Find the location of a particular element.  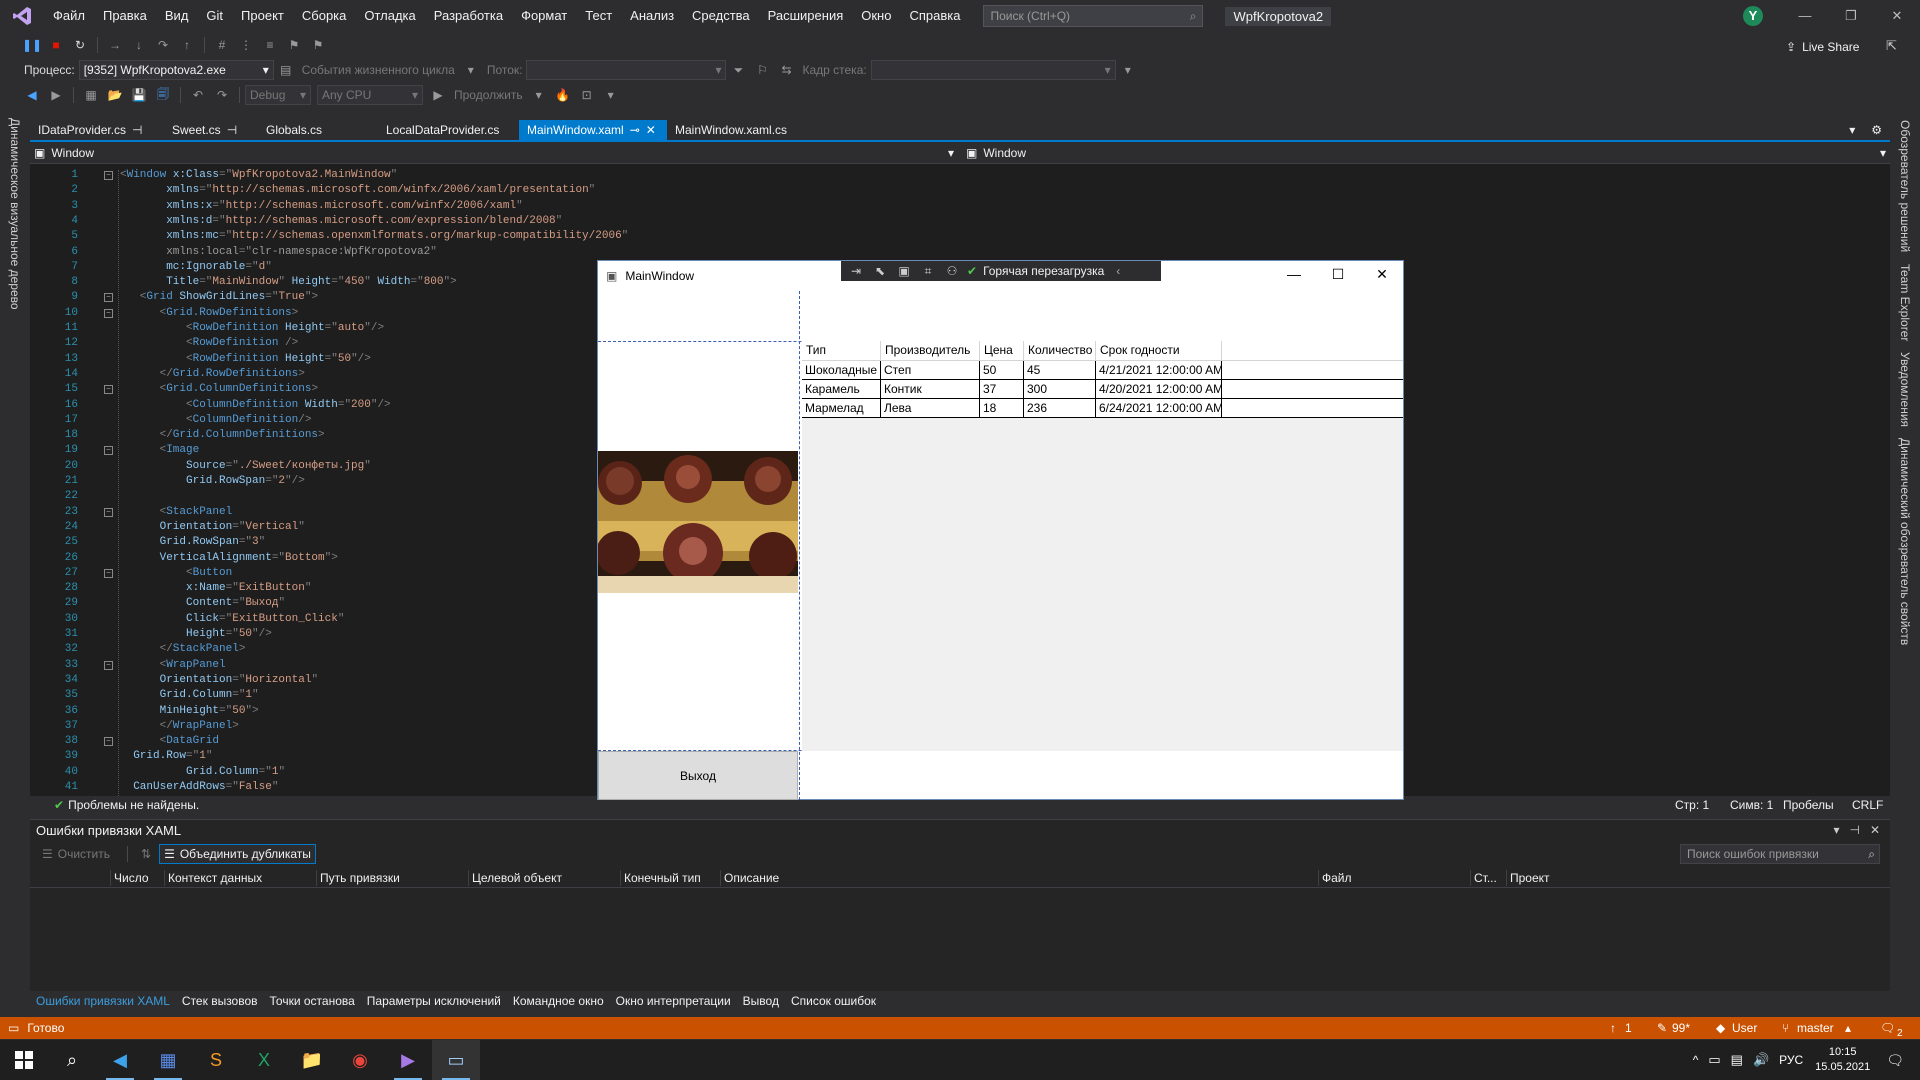

pin-icon: ⊸ is located at coordinates (635, 130).